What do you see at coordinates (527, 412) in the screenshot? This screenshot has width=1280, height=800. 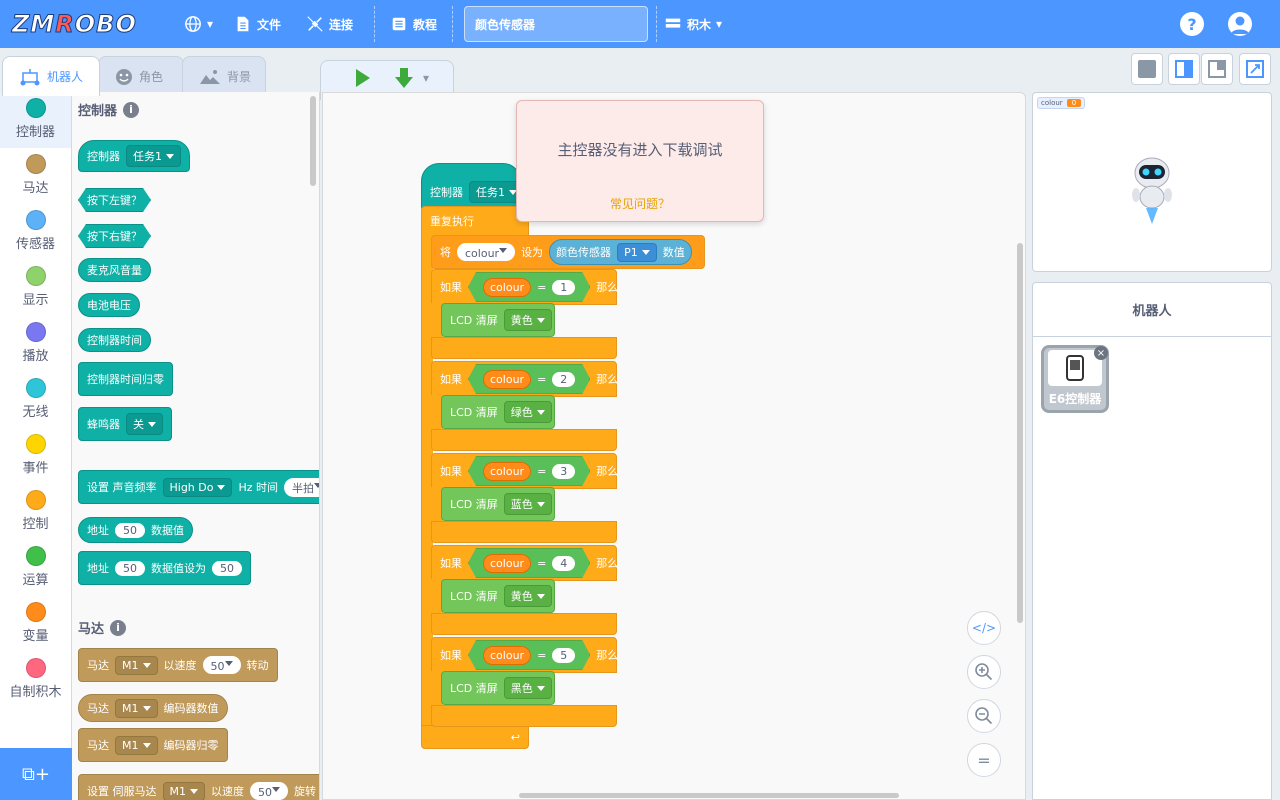 I see `lcd-color-dropdown: 绿色` at bounding box center [527, 412].